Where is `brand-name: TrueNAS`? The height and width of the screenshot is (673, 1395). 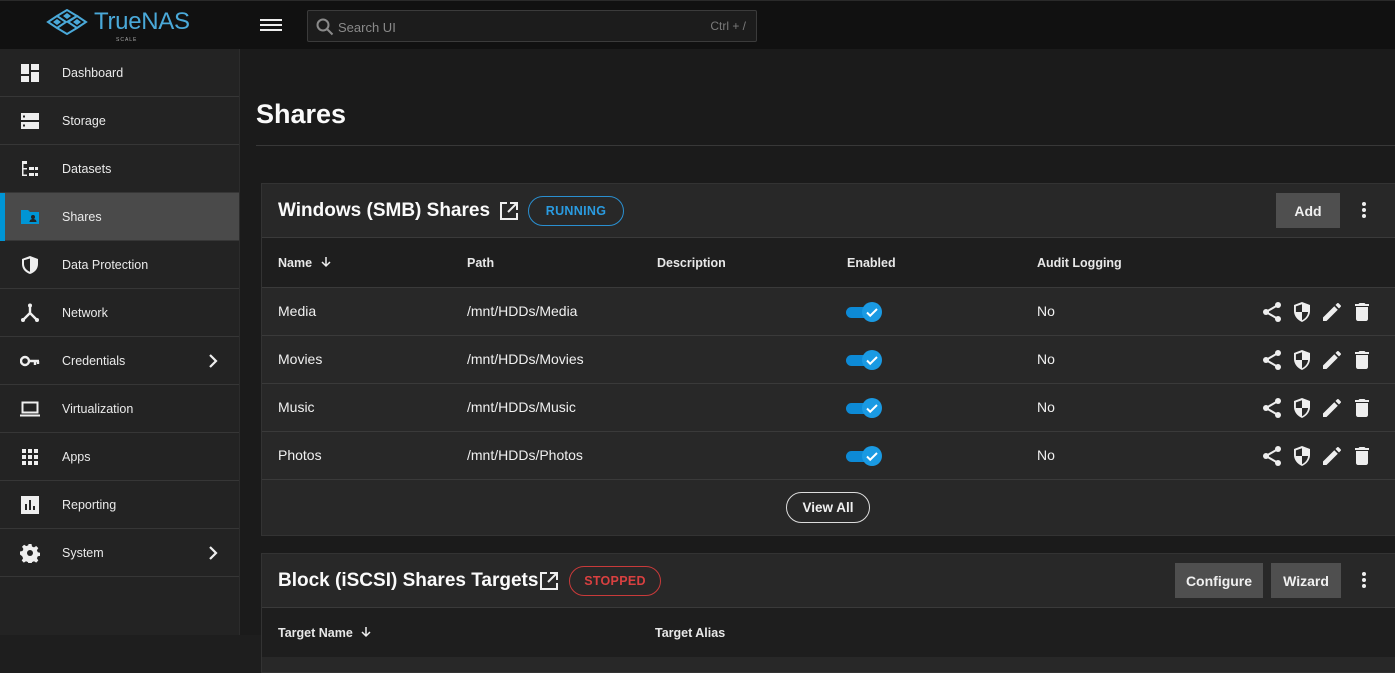 brand-name: TrueNAS is located at coordinates (142, 21).